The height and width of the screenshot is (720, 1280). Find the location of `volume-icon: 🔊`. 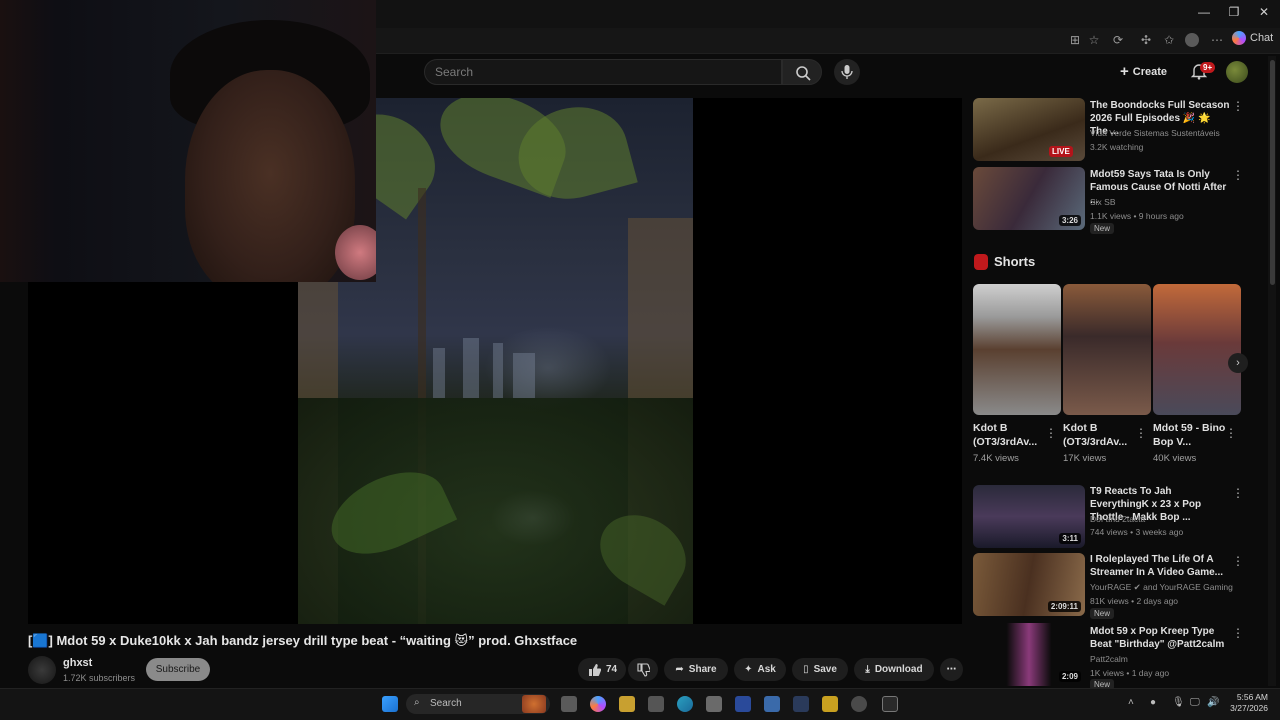

volume-icon: 🔊 is located at coordinates (1213, 702).